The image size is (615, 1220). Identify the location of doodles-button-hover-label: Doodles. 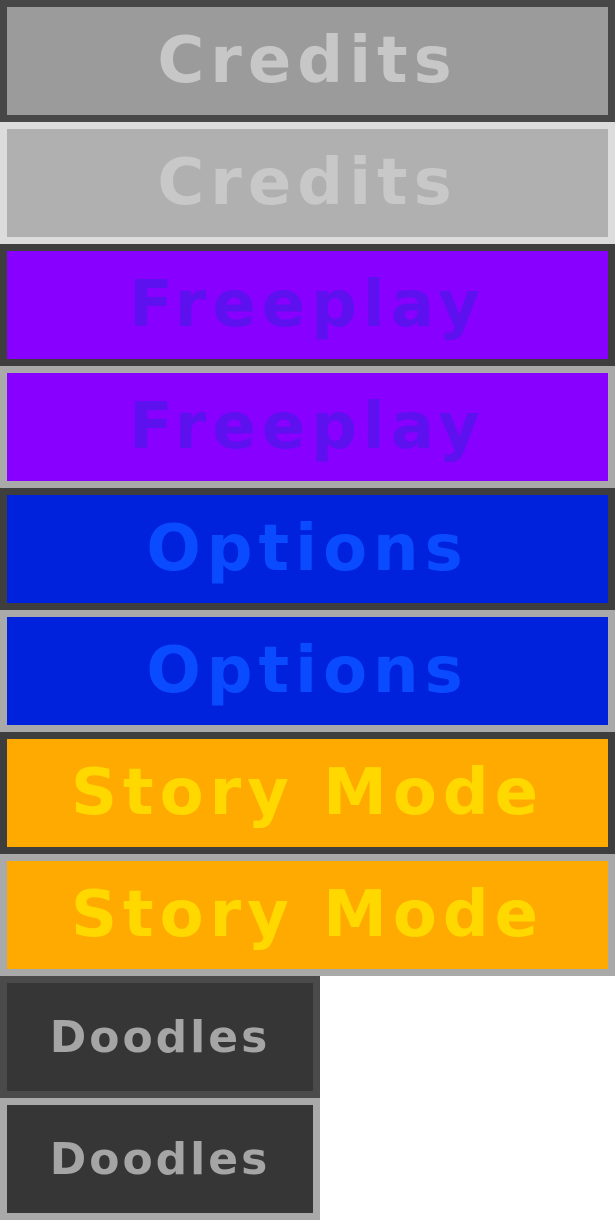
(160, 1159).